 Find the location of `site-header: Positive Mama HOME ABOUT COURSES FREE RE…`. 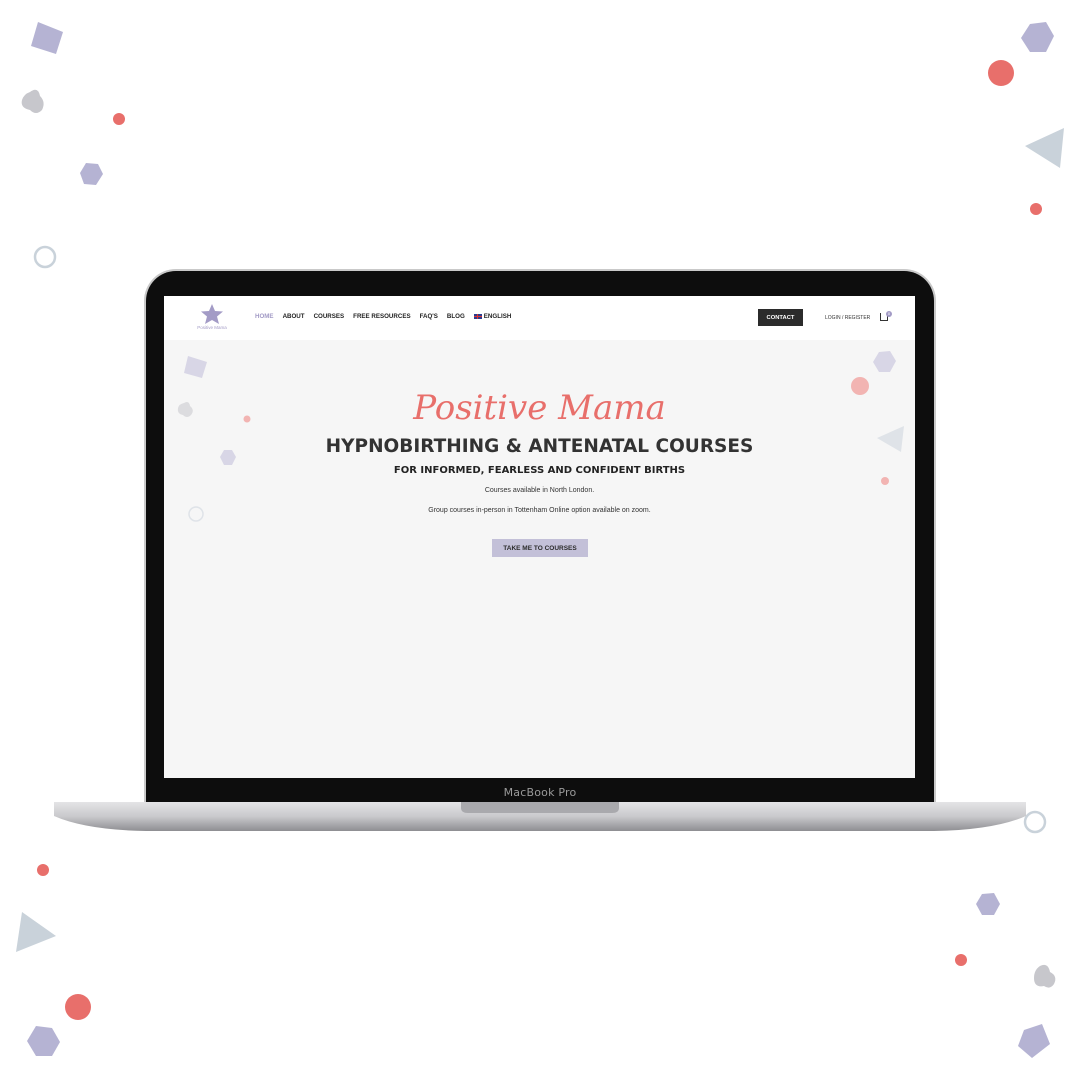

site-header: Positive Mama HOME ABOUT COURSES FREE RE… is located at coordinates (539, 318).